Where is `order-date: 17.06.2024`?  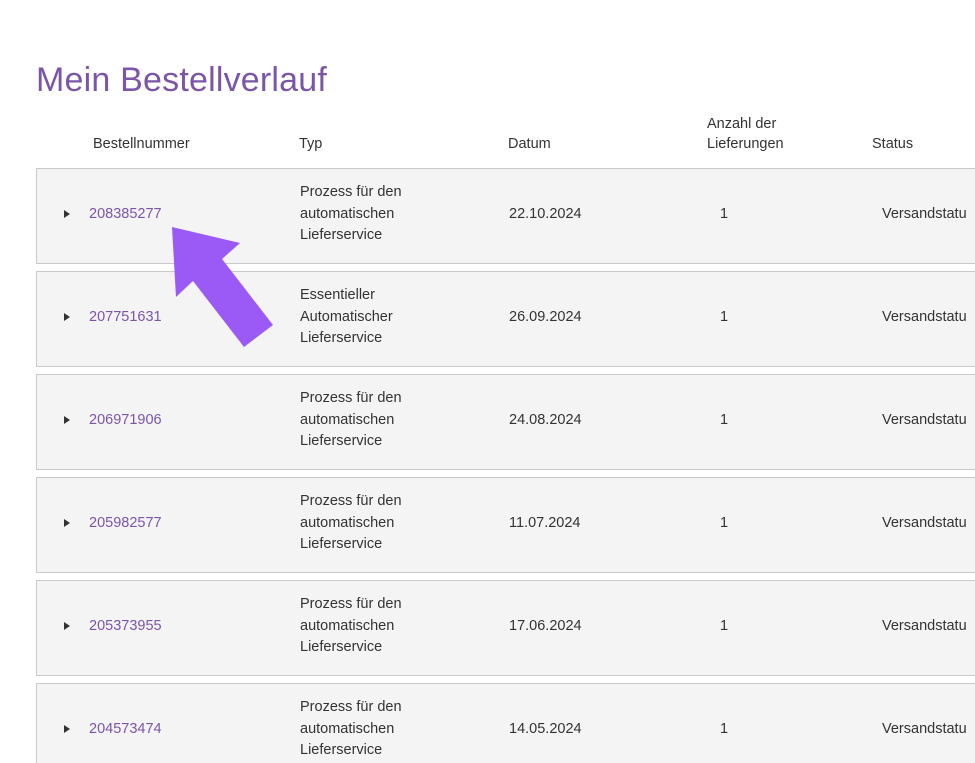 order-date: 17.06.2024 is located at coordinates (545, 626).